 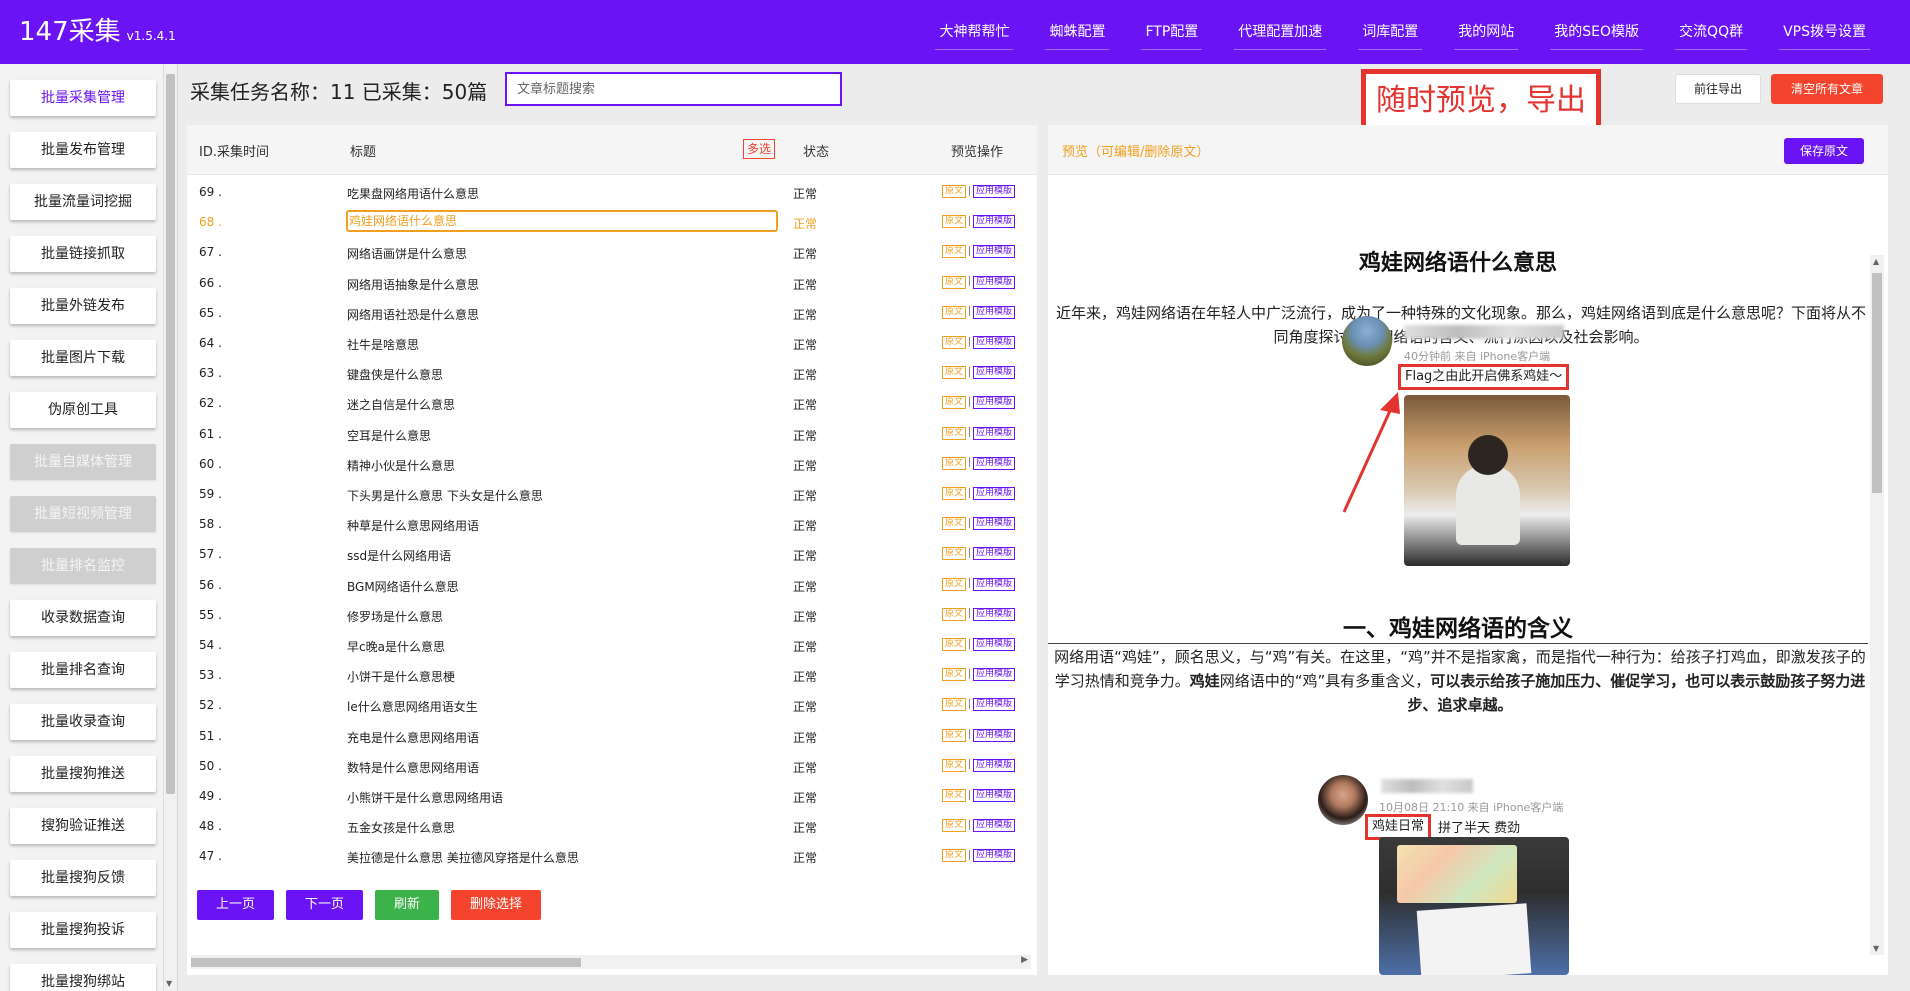 I want to click on row-title: 网络用语抽象是什么意思, so click(x=413, y=284).